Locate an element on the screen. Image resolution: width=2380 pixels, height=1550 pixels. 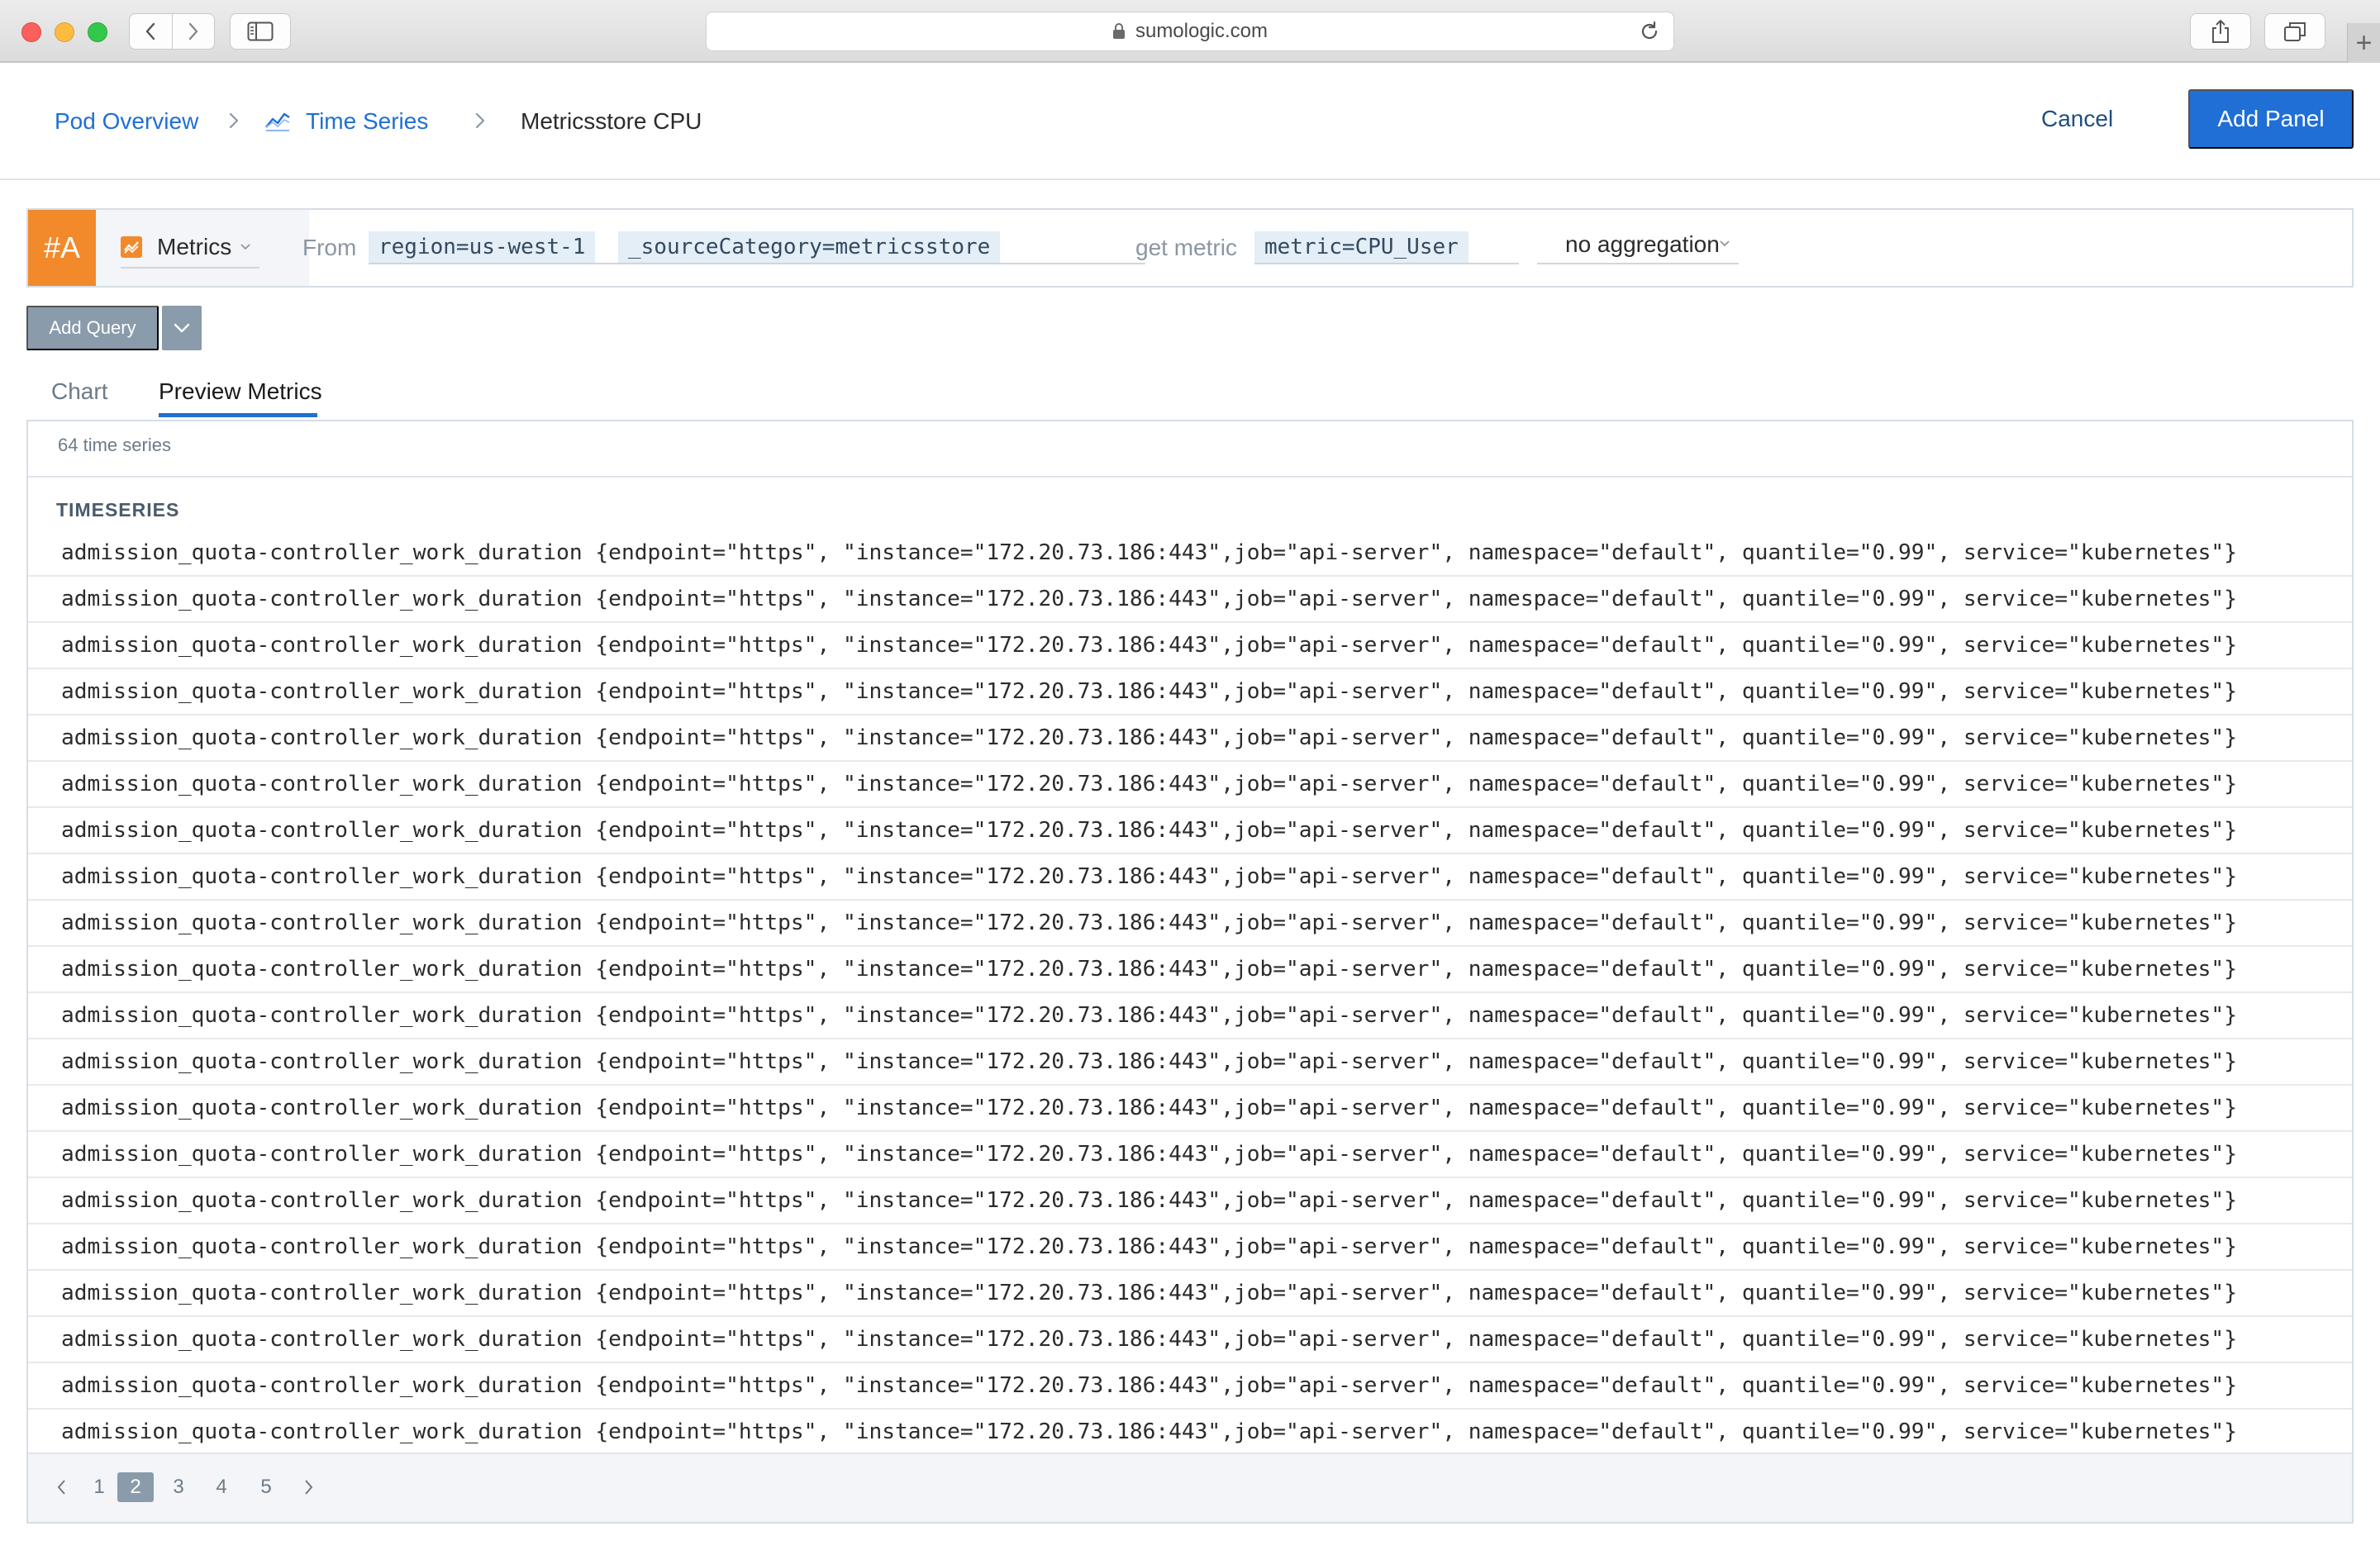
time-series-icon is located at coordinates (277, 122).